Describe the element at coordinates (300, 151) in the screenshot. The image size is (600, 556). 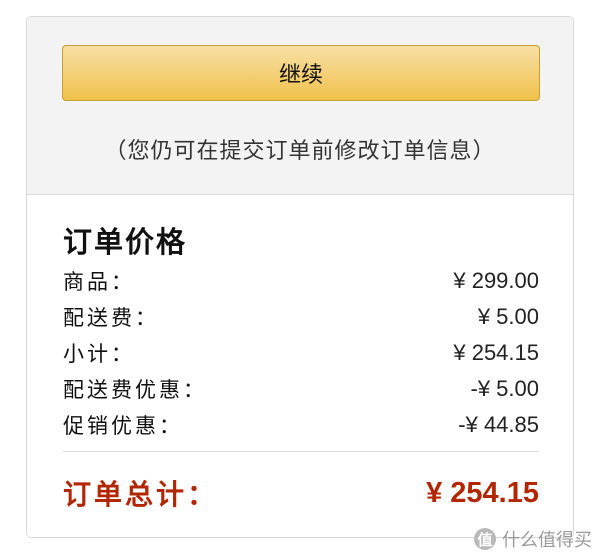
I see `edit-order-note: （您仍可在提交订单前修改订单信息）` at that location.